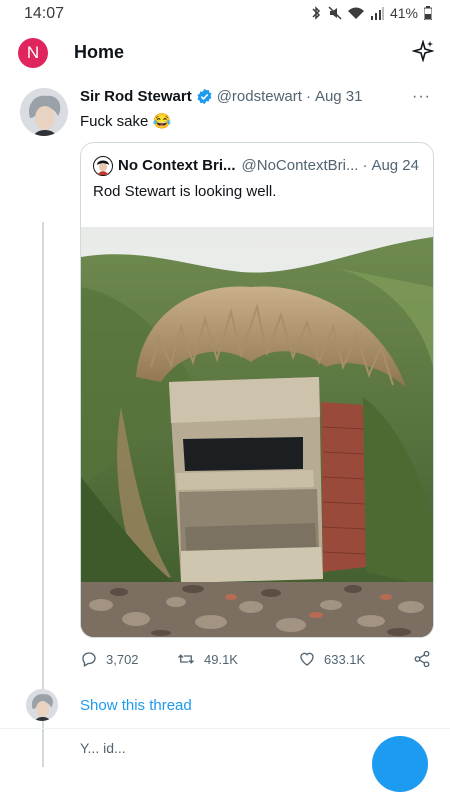 The height and width of the screenshot is (792, 450). What do you see at coordinates (186, 659) in the screenshot?
I see `retweet-icon` at bounding box center [186, 659].